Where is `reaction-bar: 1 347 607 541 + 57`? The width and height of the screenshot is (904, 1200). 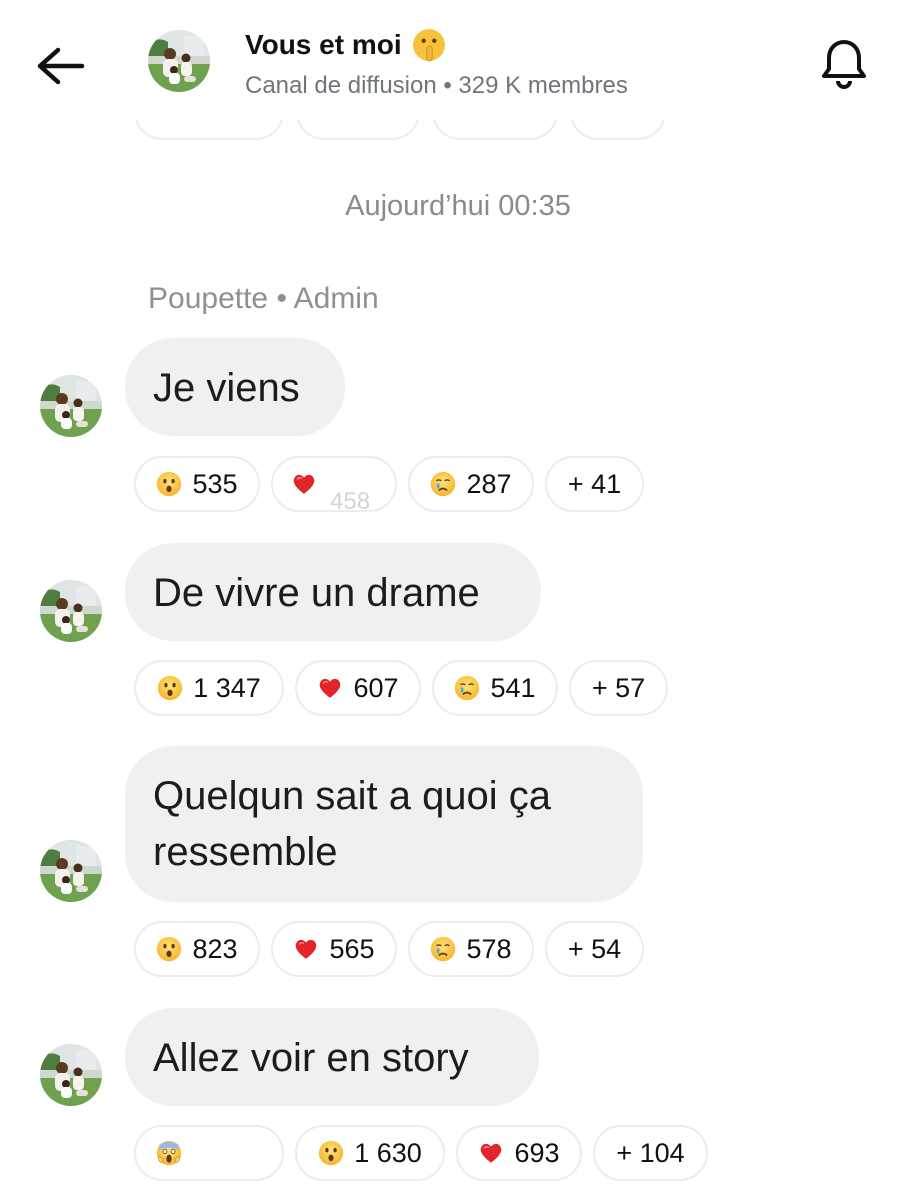
reaction-bar: 1 347 607 541 + 57 is located at coordinates (401, 688).